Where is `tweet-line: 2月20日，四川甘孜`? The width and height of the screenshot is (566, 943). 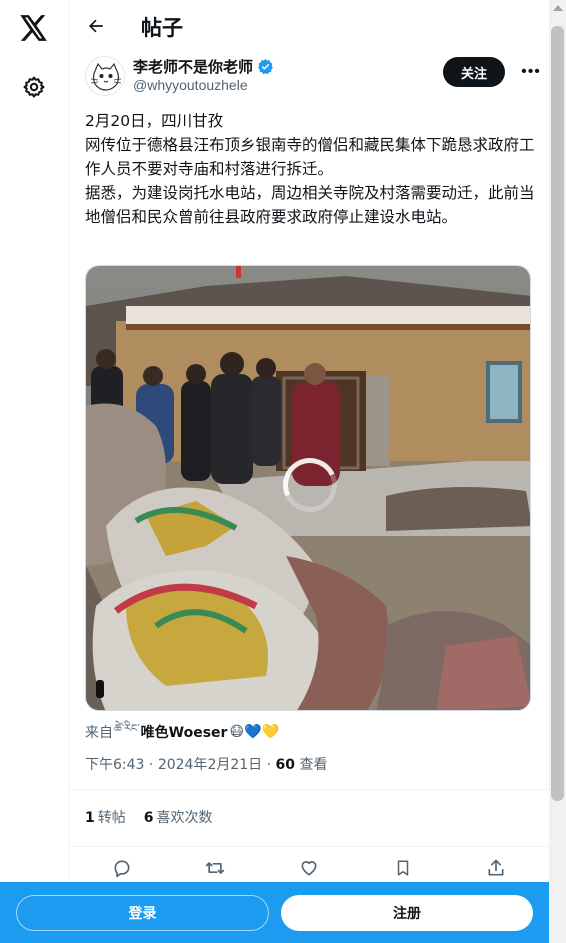 tweet-line: 2月20日，四川甘孜 is located at coordinates (154, 121).